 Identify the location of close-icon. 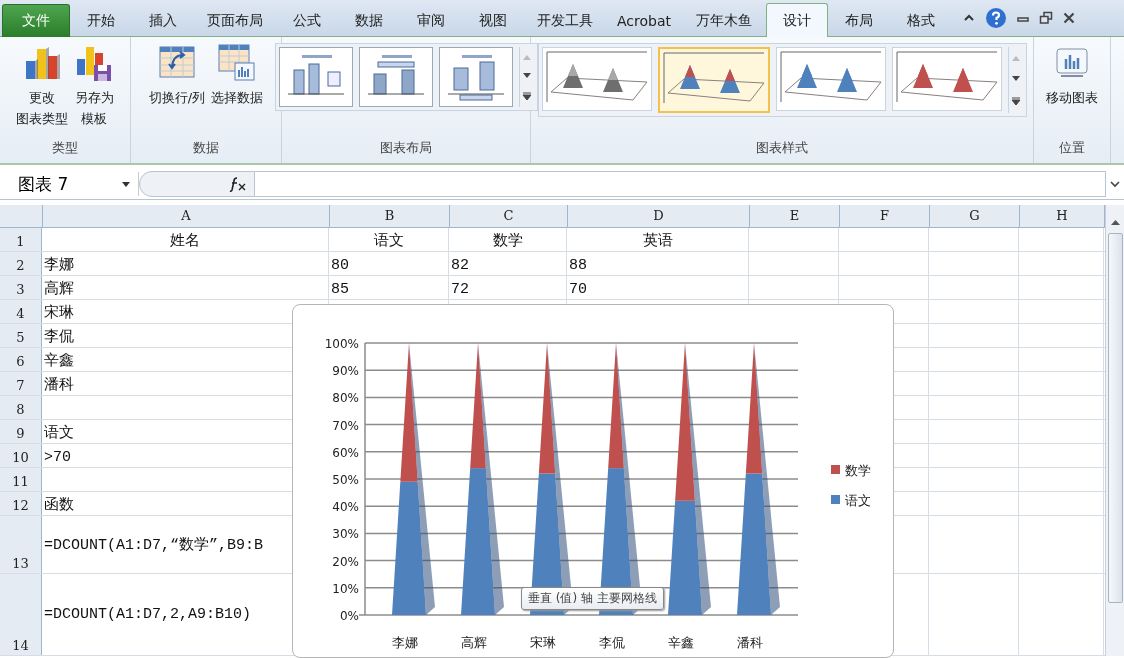
(1069, 18).